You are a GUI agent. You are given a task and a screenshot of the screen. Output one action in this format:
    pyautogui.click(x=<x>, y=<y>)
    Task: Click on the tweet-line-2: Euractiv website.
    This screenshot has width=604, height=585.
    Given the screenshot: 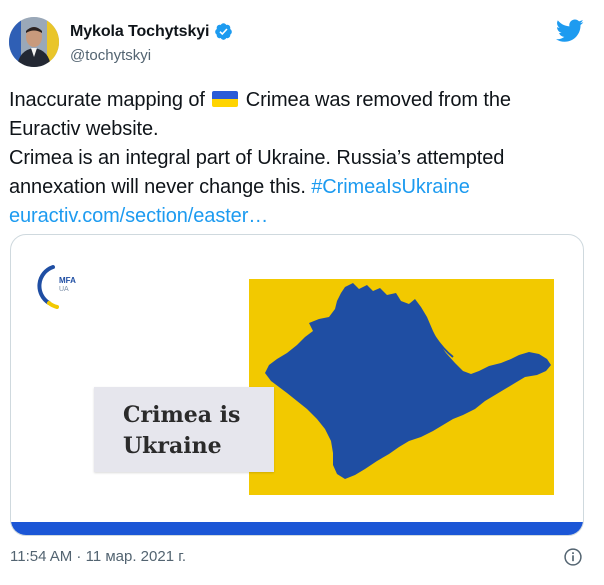 What is the action you would take?
    pyautogui.click(x=84, y=129)
    